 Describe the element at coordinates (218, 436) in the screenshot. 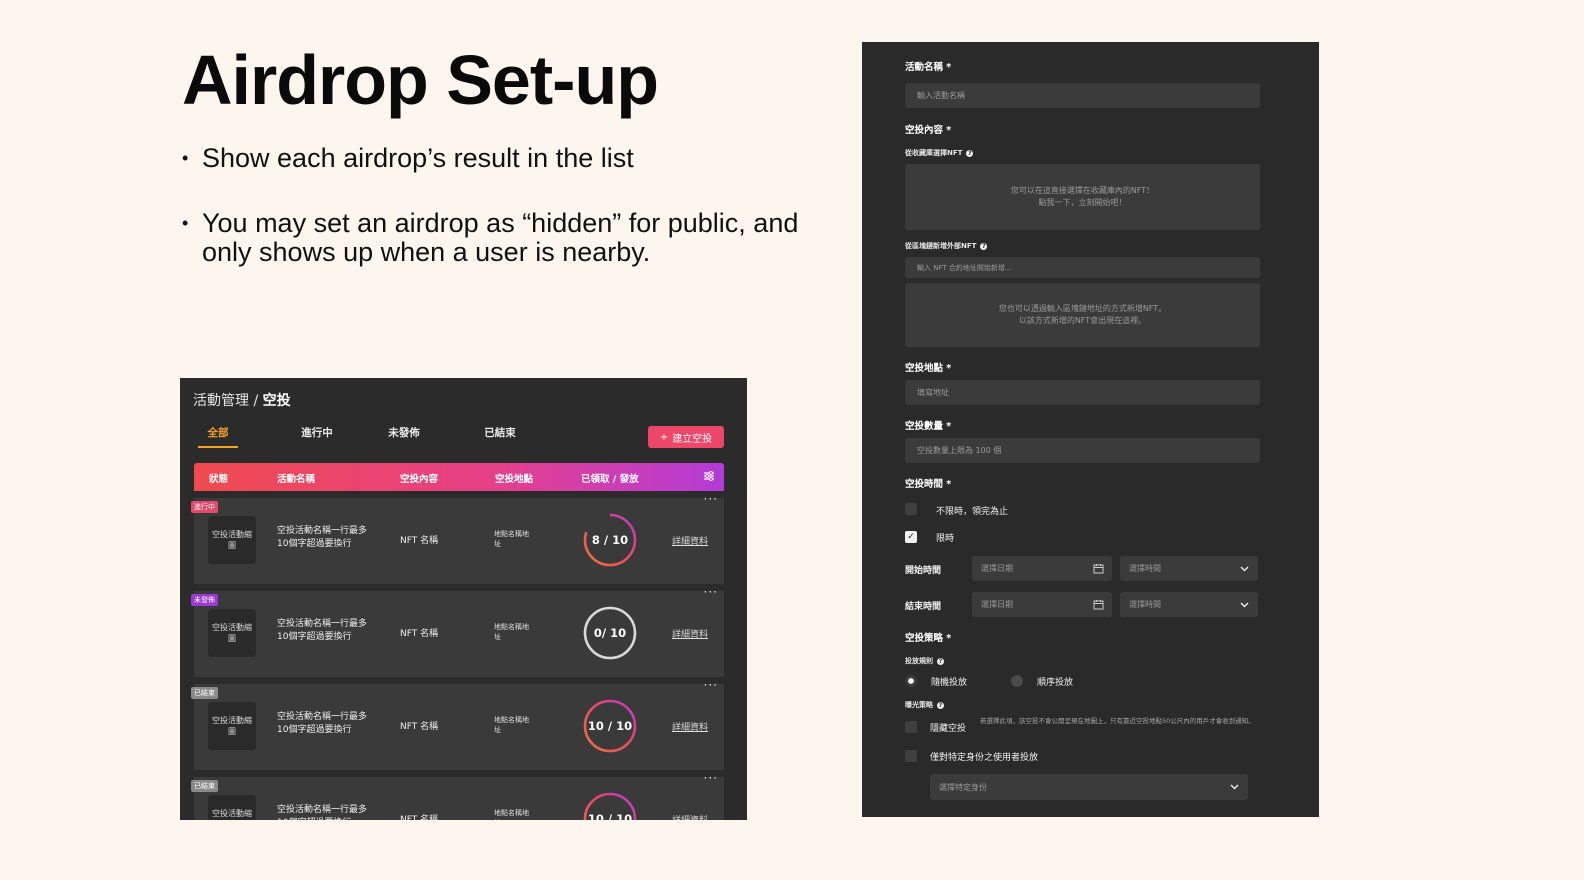

I see `tab-all: 全部` at that location.